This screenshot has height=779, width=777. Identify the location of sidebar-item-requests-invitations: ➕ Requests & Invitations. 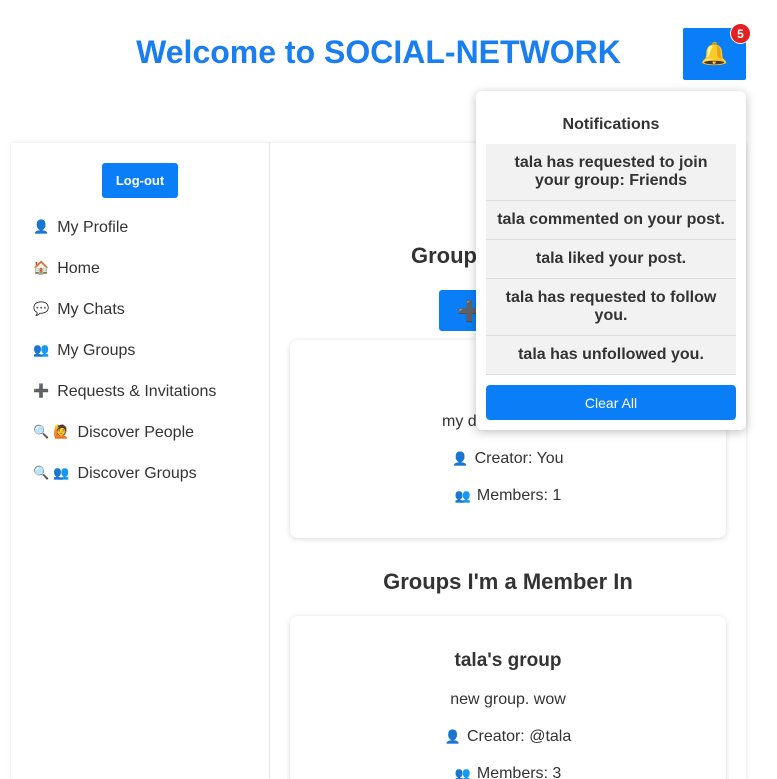
(124, 391).